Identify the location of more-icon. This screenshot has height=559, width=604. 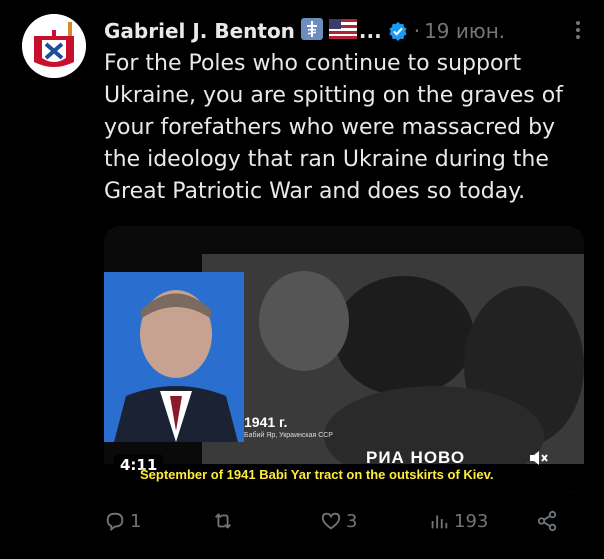
(578, 30).